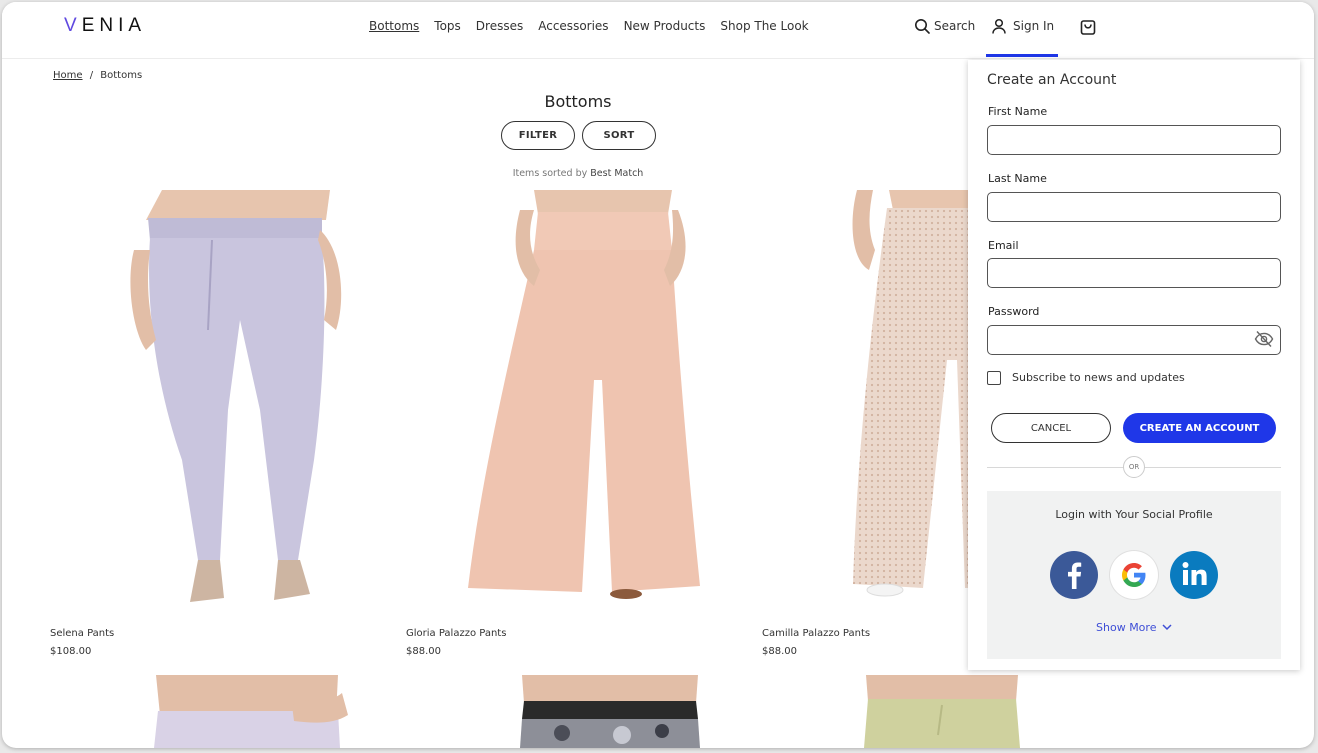  What do you see at coordinates (1134, 207) in the screenshot?
I see `last-name-field` at bounding box center [1134, 207].